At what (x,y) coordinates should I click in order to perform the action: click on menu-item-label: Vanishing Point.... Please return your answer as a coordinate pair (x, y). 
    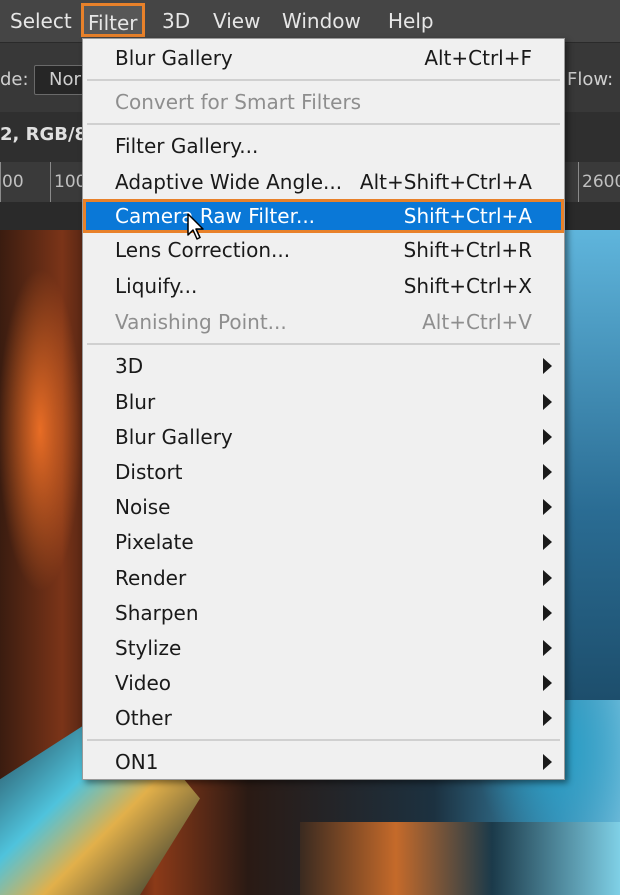
    Looking at the image, I should click on (201, 322).